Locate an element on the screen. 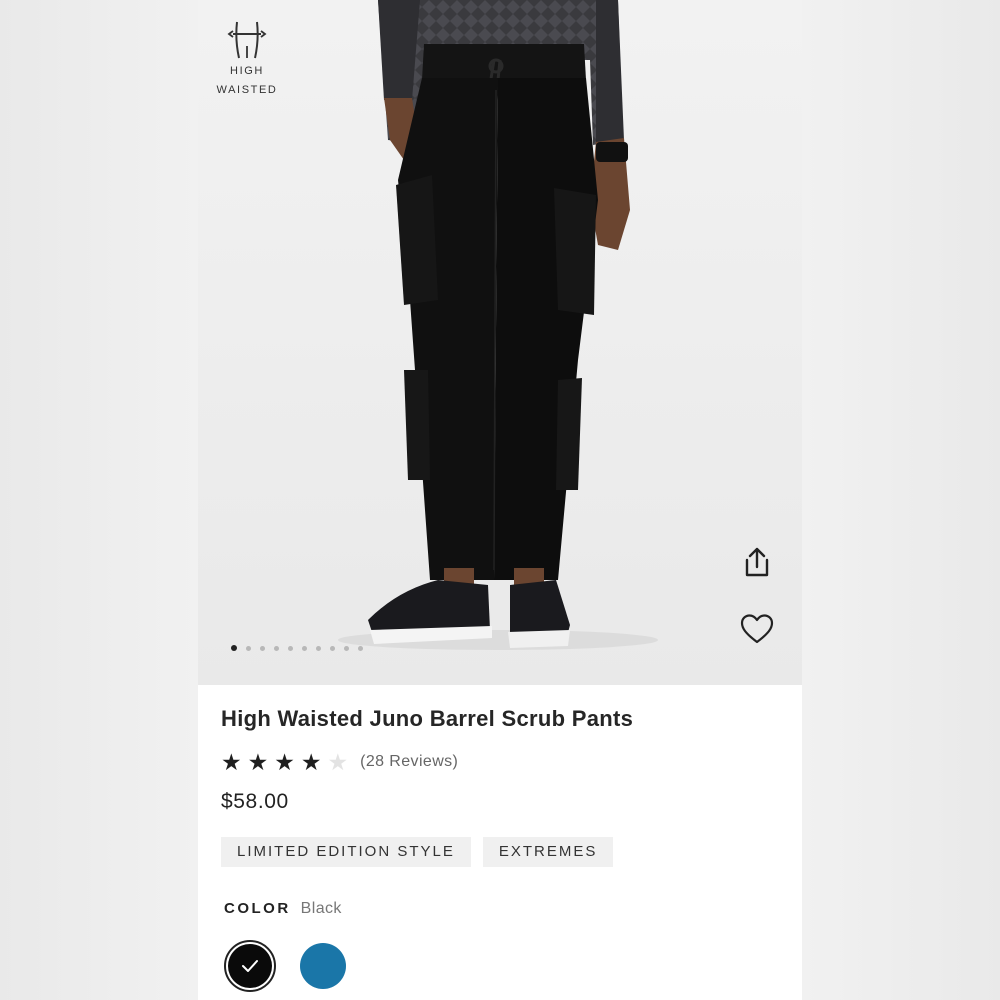 The image size is (1000, 1000). heart-icon is located at coordinates (757, 629).